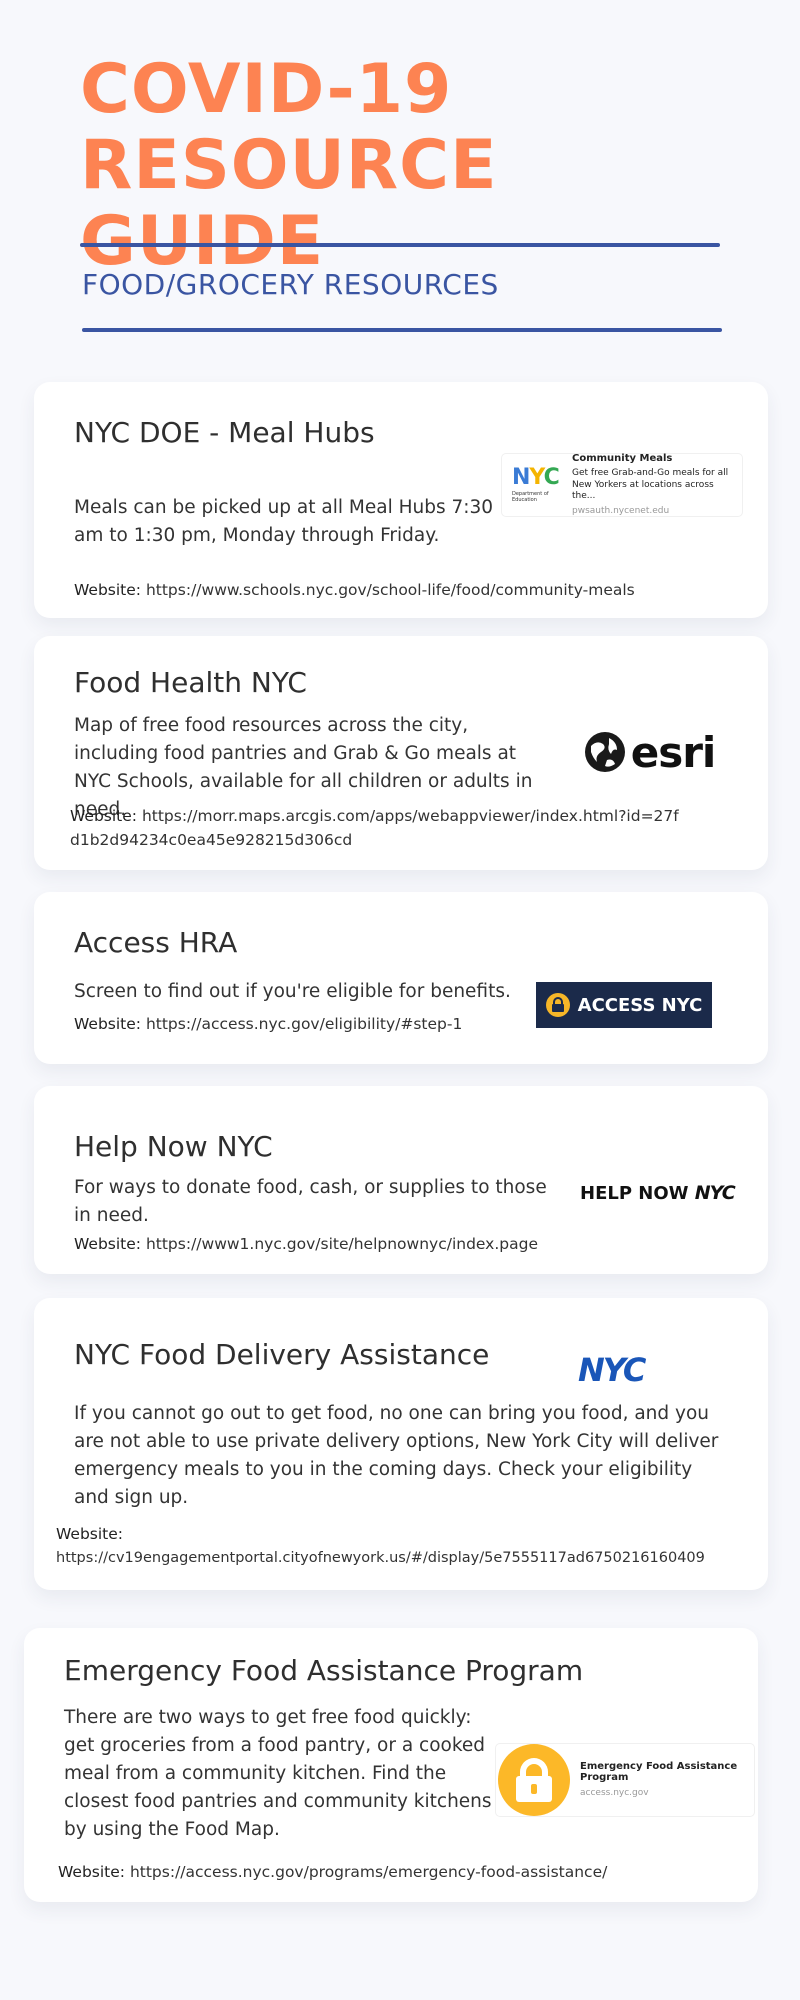 The image size is (800, 2000). I want to click on preview-title: Community Meals, so click(622, 458).